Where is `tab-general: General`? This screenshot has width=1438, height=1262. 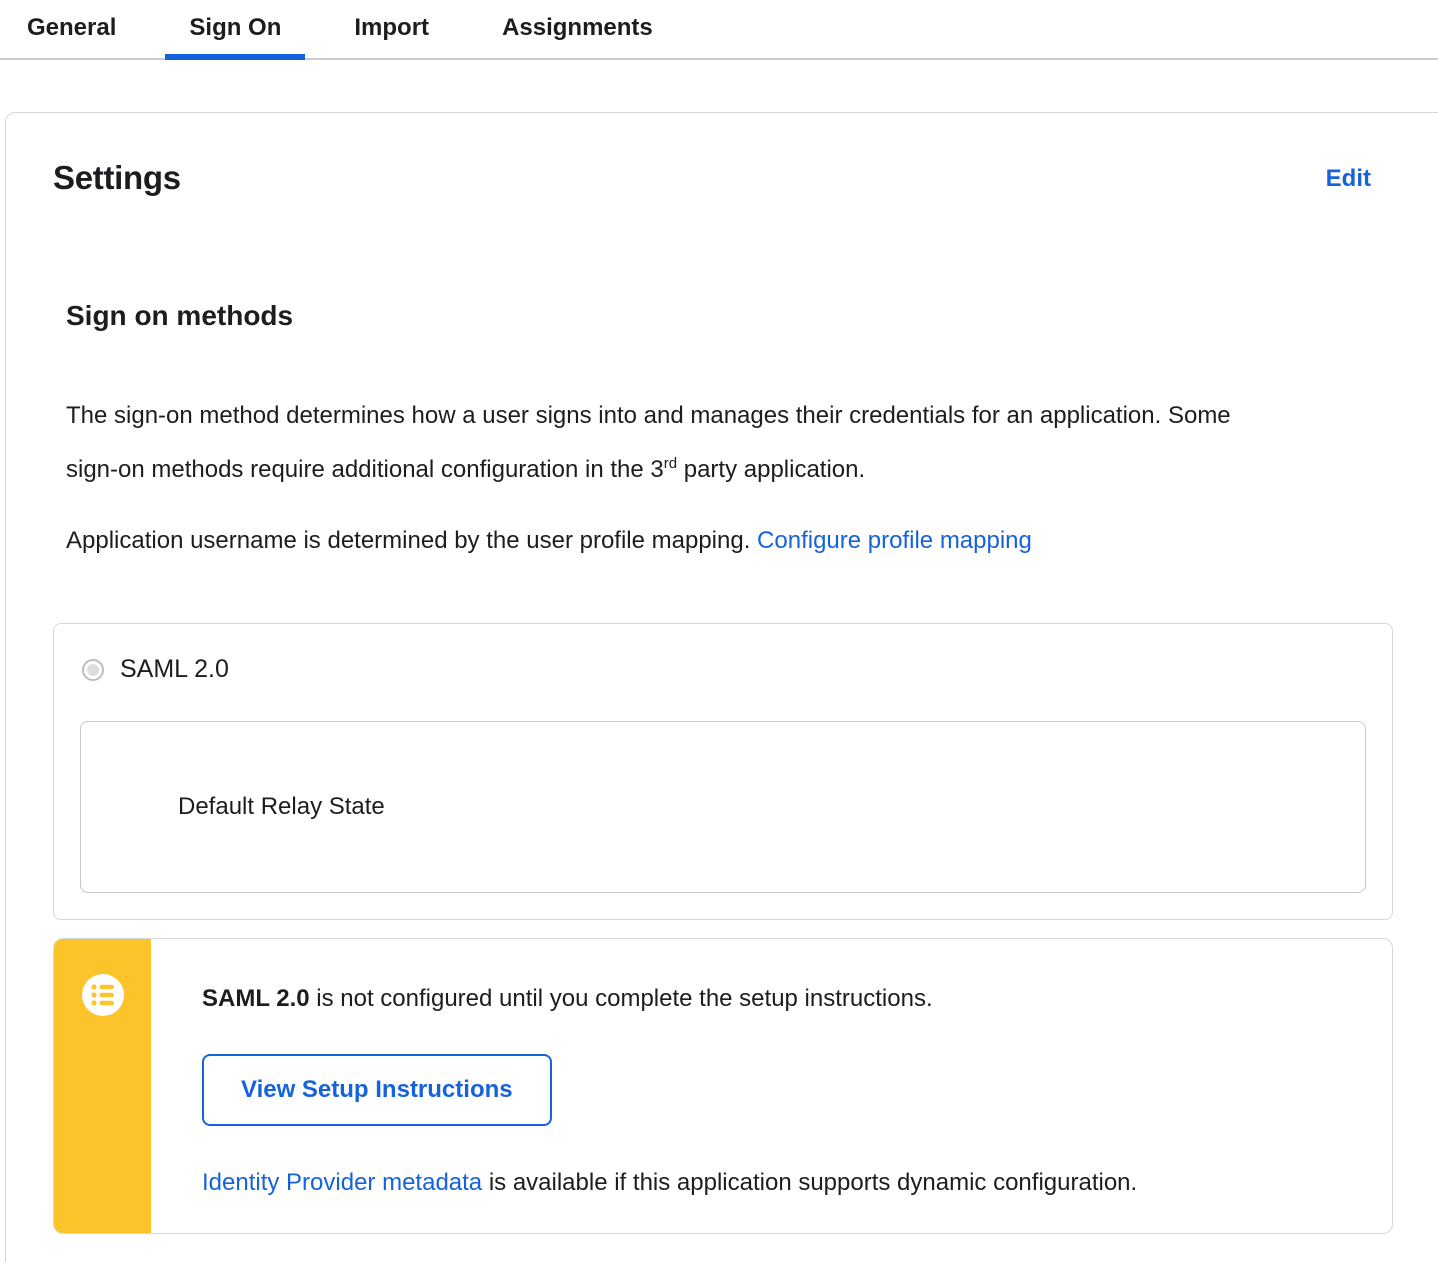
tab-general: General is located at coordinates (71, 30).